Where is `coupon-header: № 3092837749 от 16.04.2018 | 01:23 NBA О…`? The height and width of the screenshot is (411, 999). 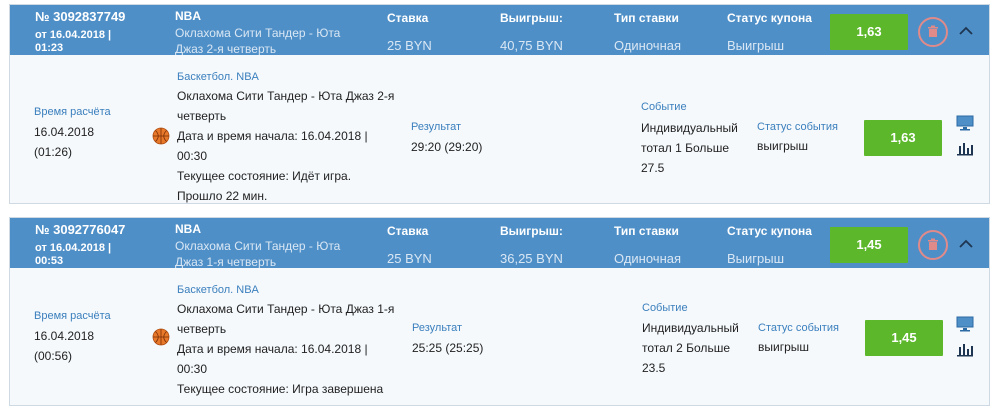 coupon-header: № 3092837749 от 16.04.2018 | 01:23 NBA О… is located at coordinates (499, 30).